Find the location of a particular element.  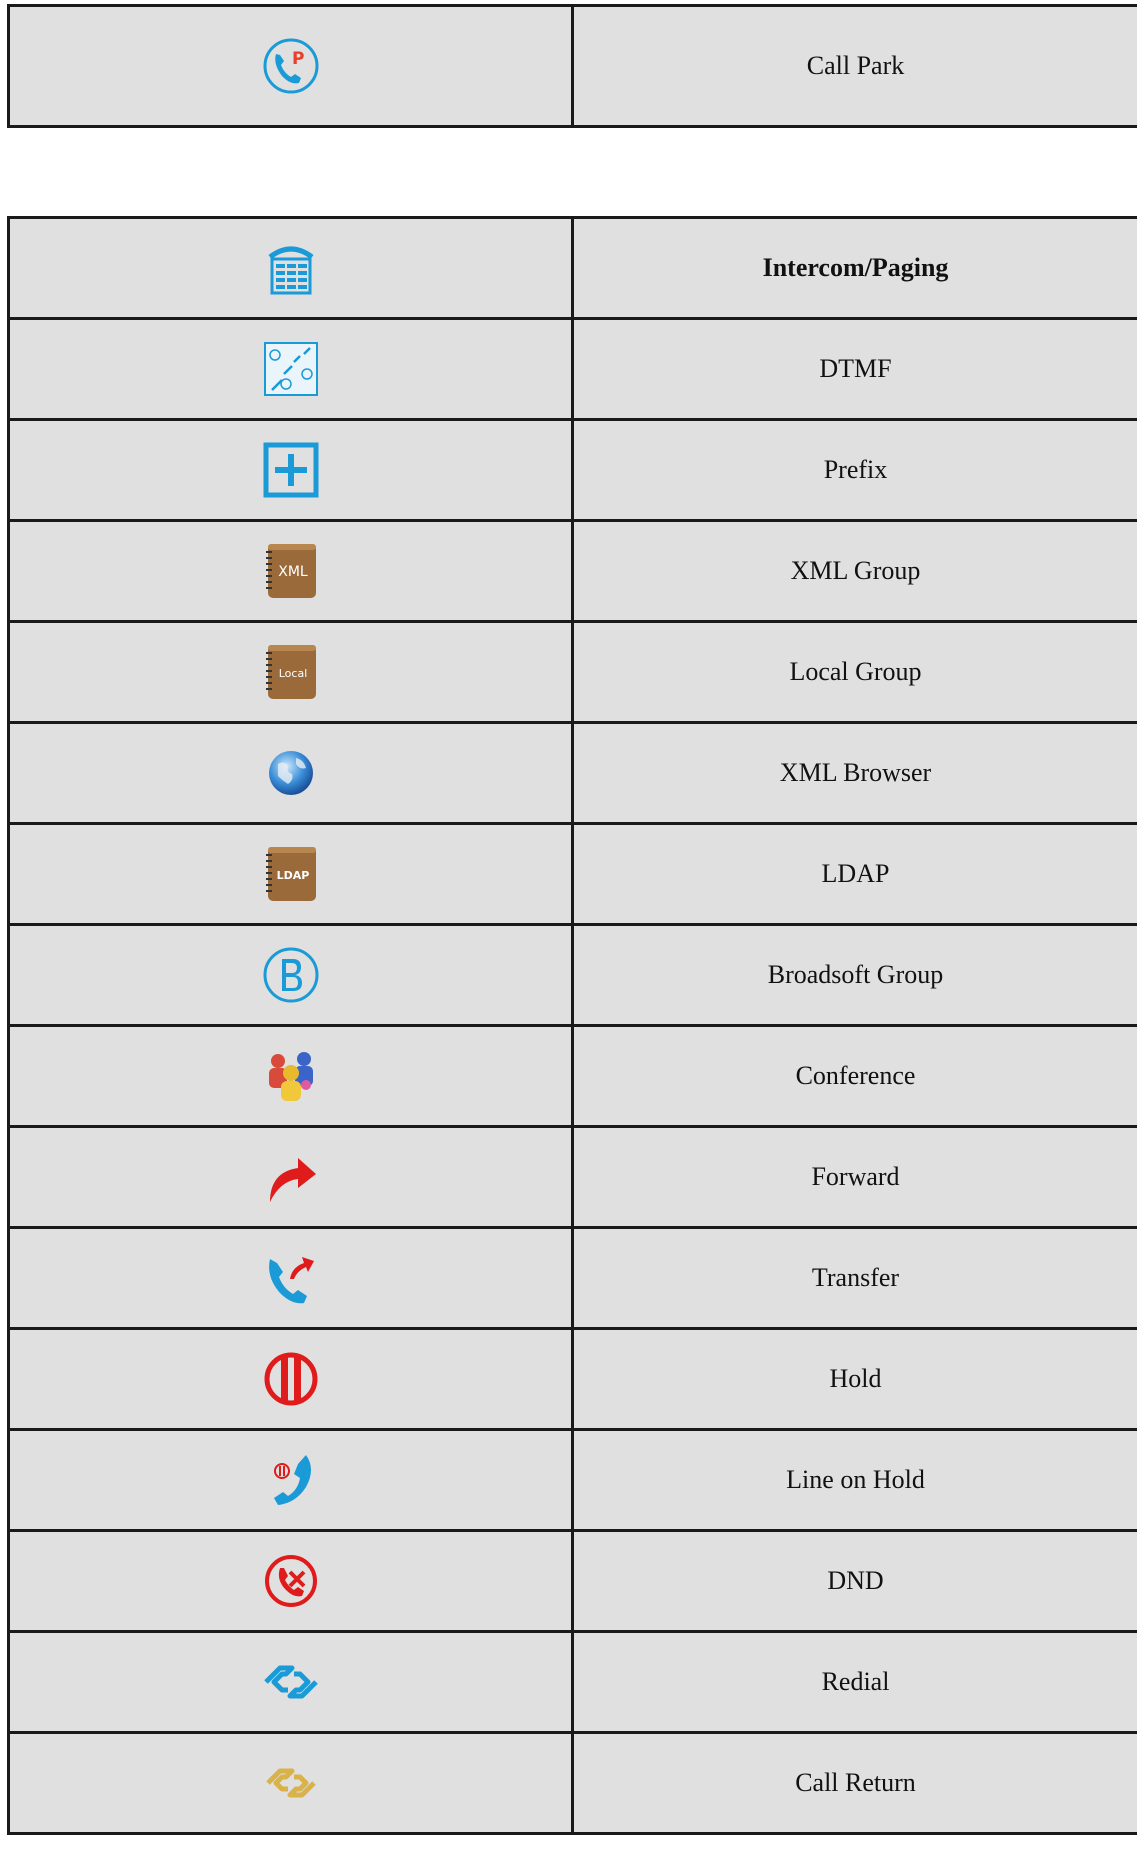

table-row: Redial is located at coordinates (572, 1682).